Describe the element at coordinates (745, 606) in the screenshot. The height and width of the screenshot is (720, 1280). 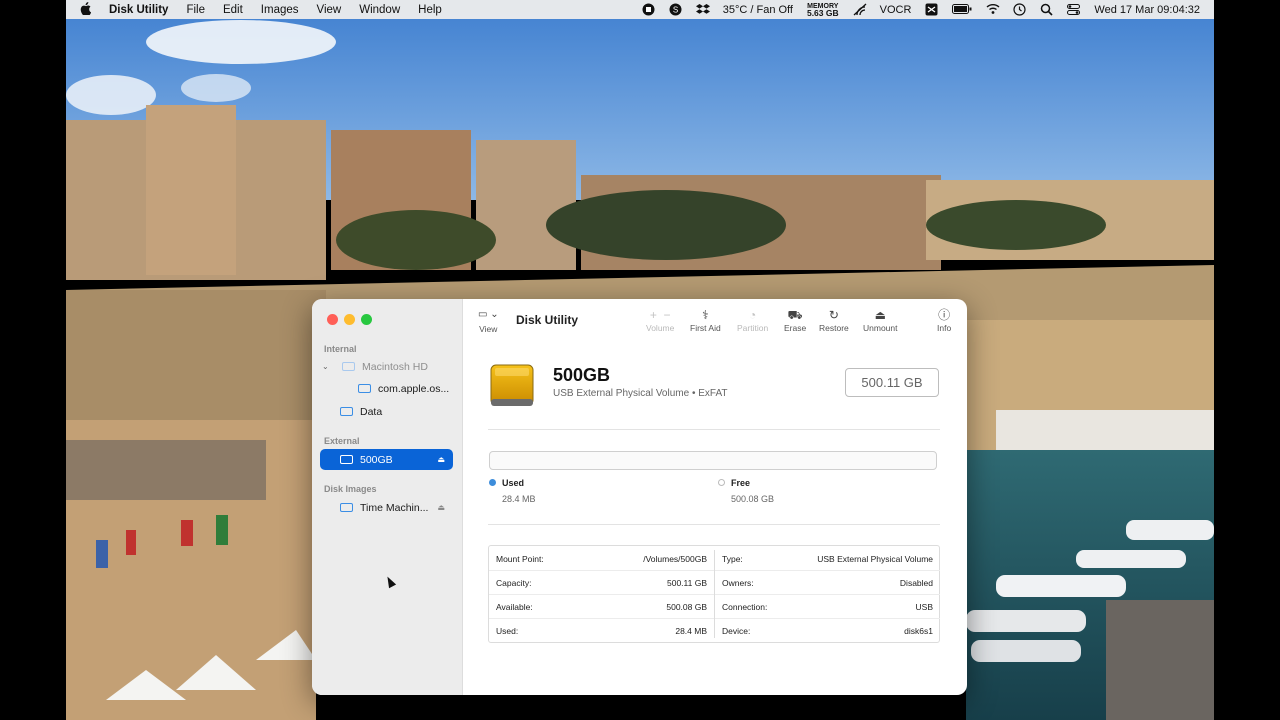
I see `info-key: Connection:` at that location.